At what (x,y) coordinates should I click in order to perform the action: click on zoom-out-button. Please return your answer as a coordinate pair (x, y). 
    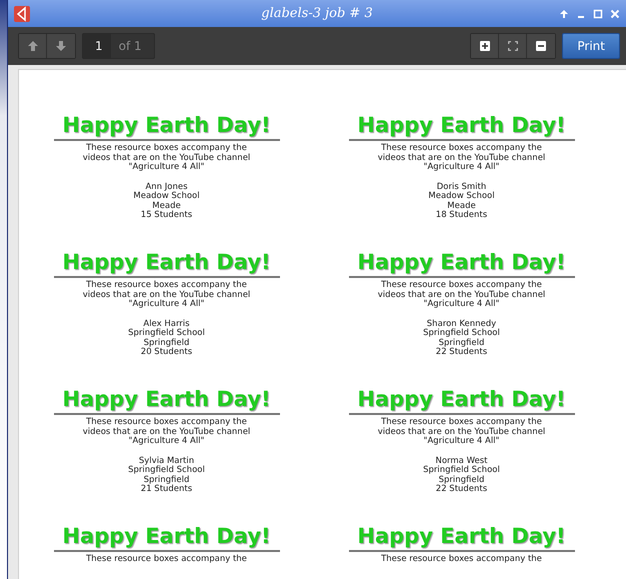
    Looking at the image, I should click on (541, 46).